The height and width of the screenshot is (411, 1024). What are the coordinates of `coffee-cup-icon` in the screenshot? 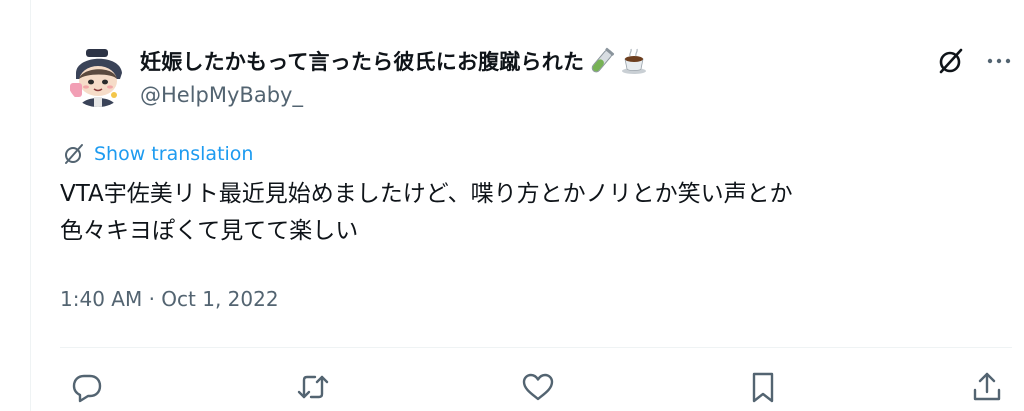 It's located at (634, 61).